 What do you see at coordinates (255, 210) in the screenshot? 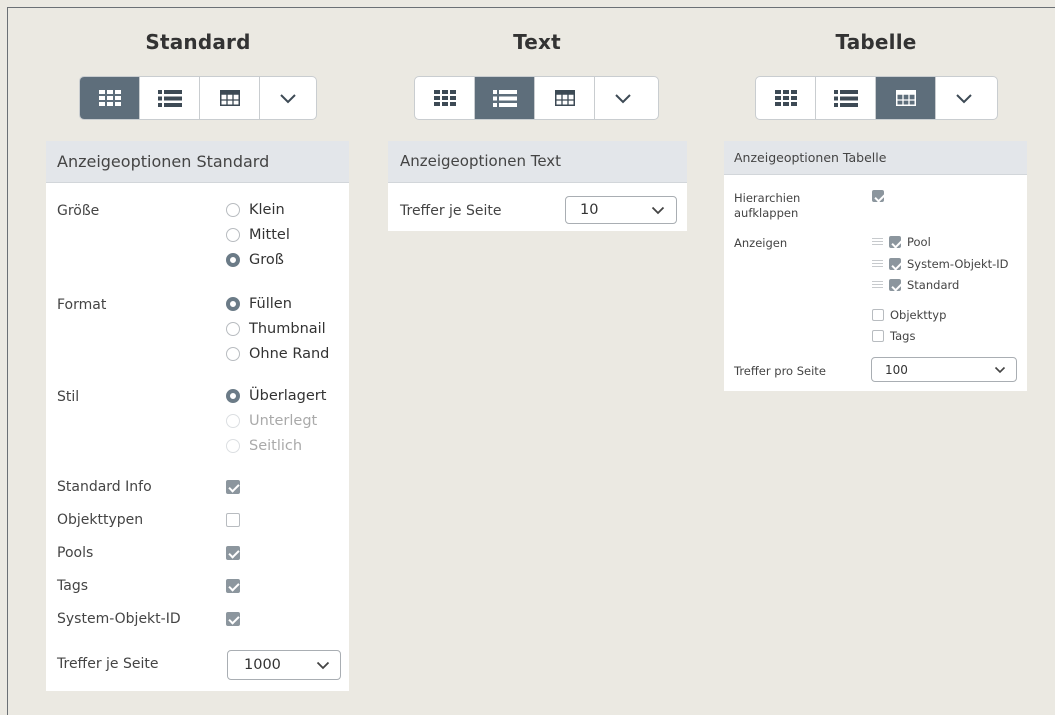
I see `size-option-small: Klein` at bounding box center [255, 210].